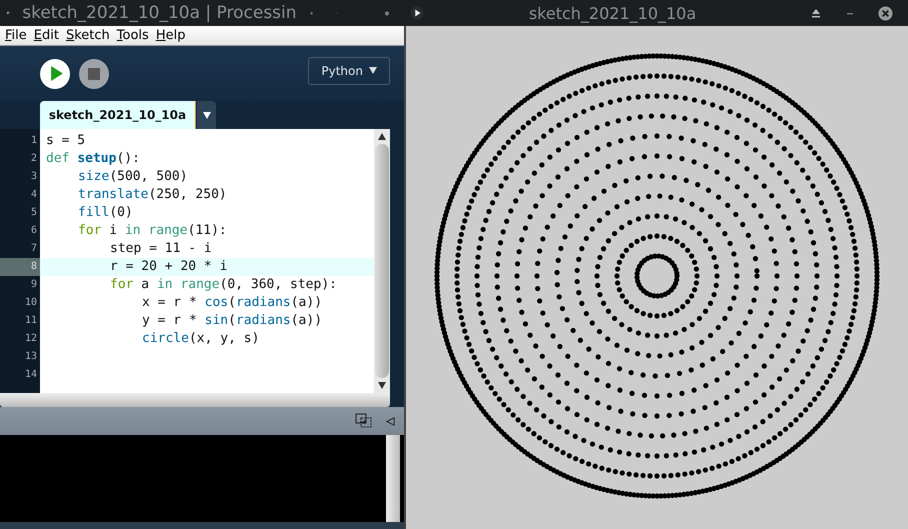  What do you see at coordinates (393, 478) in the screenshot?
I see `console-scrollbar` at bounding box center [393, 478].